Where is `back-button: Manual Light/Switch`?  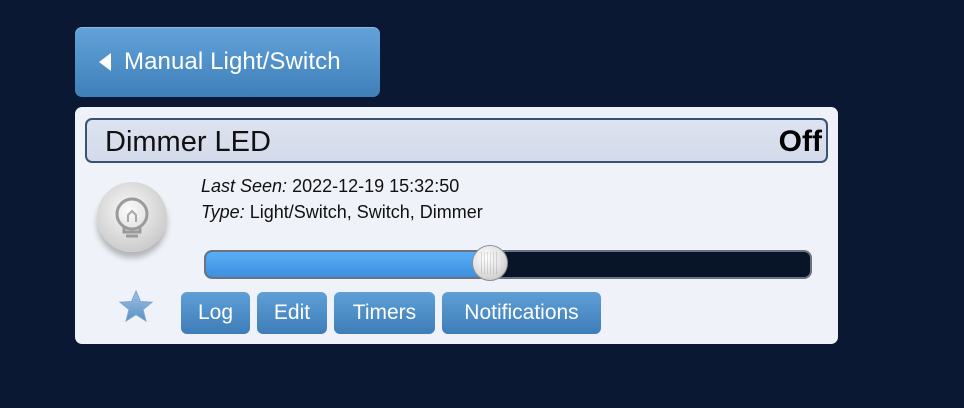 back-button: Manual Light/Switch is located at coordinates (227, 62).